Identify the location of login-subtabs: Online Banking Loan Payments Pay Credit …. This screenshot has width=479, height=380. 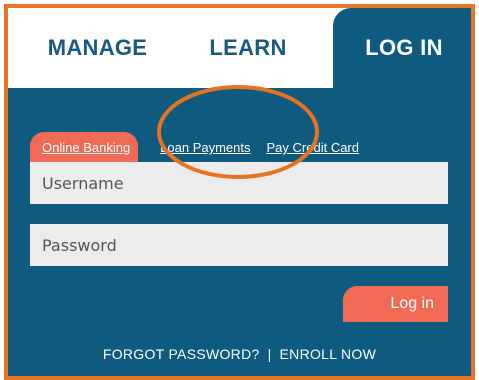
(194, 147).